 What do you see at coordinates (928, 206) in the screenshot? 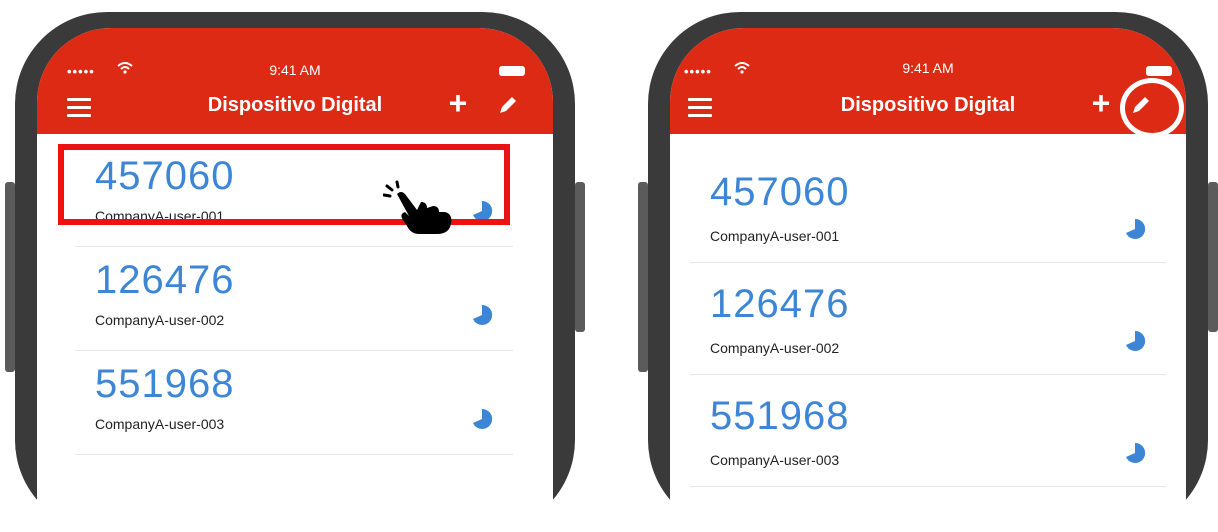
I see `list-item: 457060 CompanyA-user-001` at bounding box center [928, 206].